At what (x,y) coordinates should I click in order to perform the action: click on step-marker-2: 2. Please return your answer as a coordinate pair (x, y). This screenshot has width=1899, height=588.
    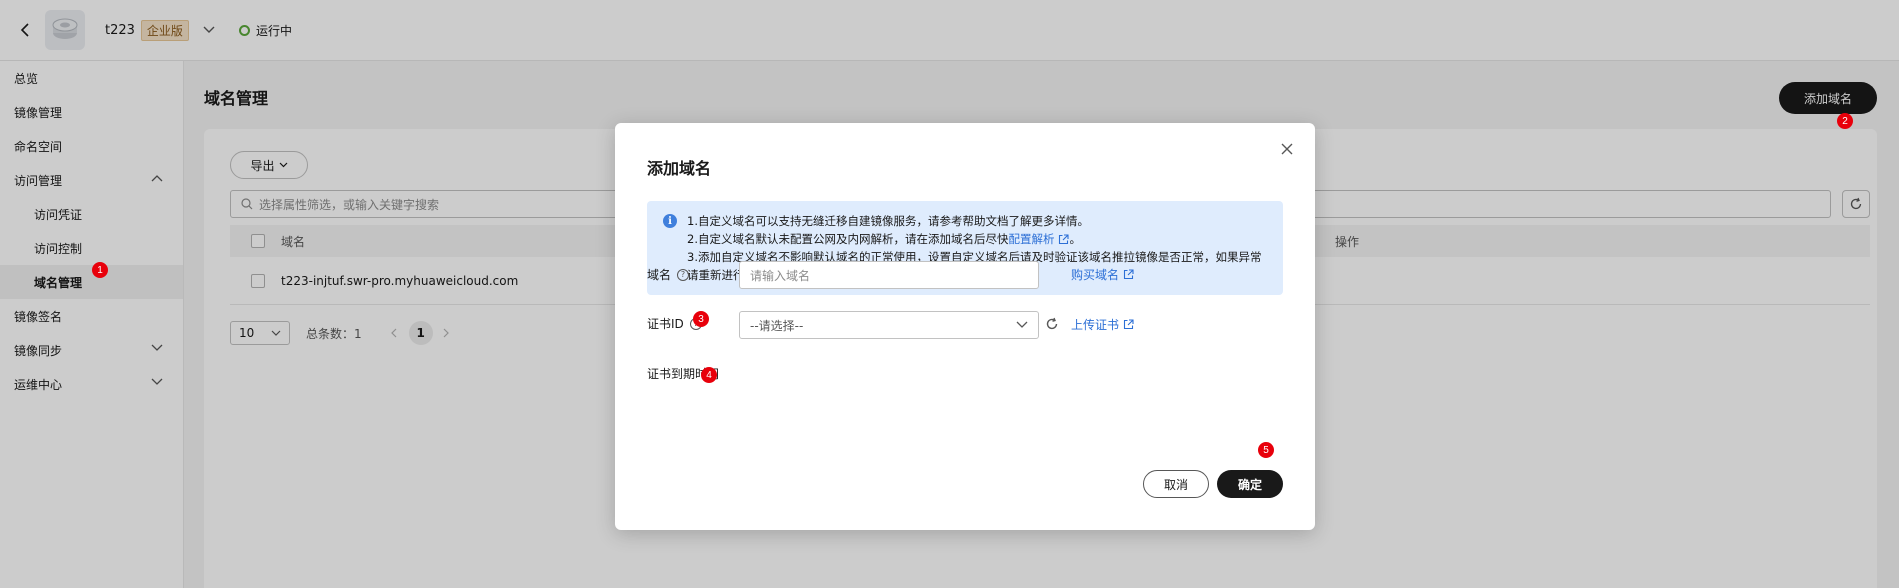
    Looking at the image, I should click on (1845, 121).